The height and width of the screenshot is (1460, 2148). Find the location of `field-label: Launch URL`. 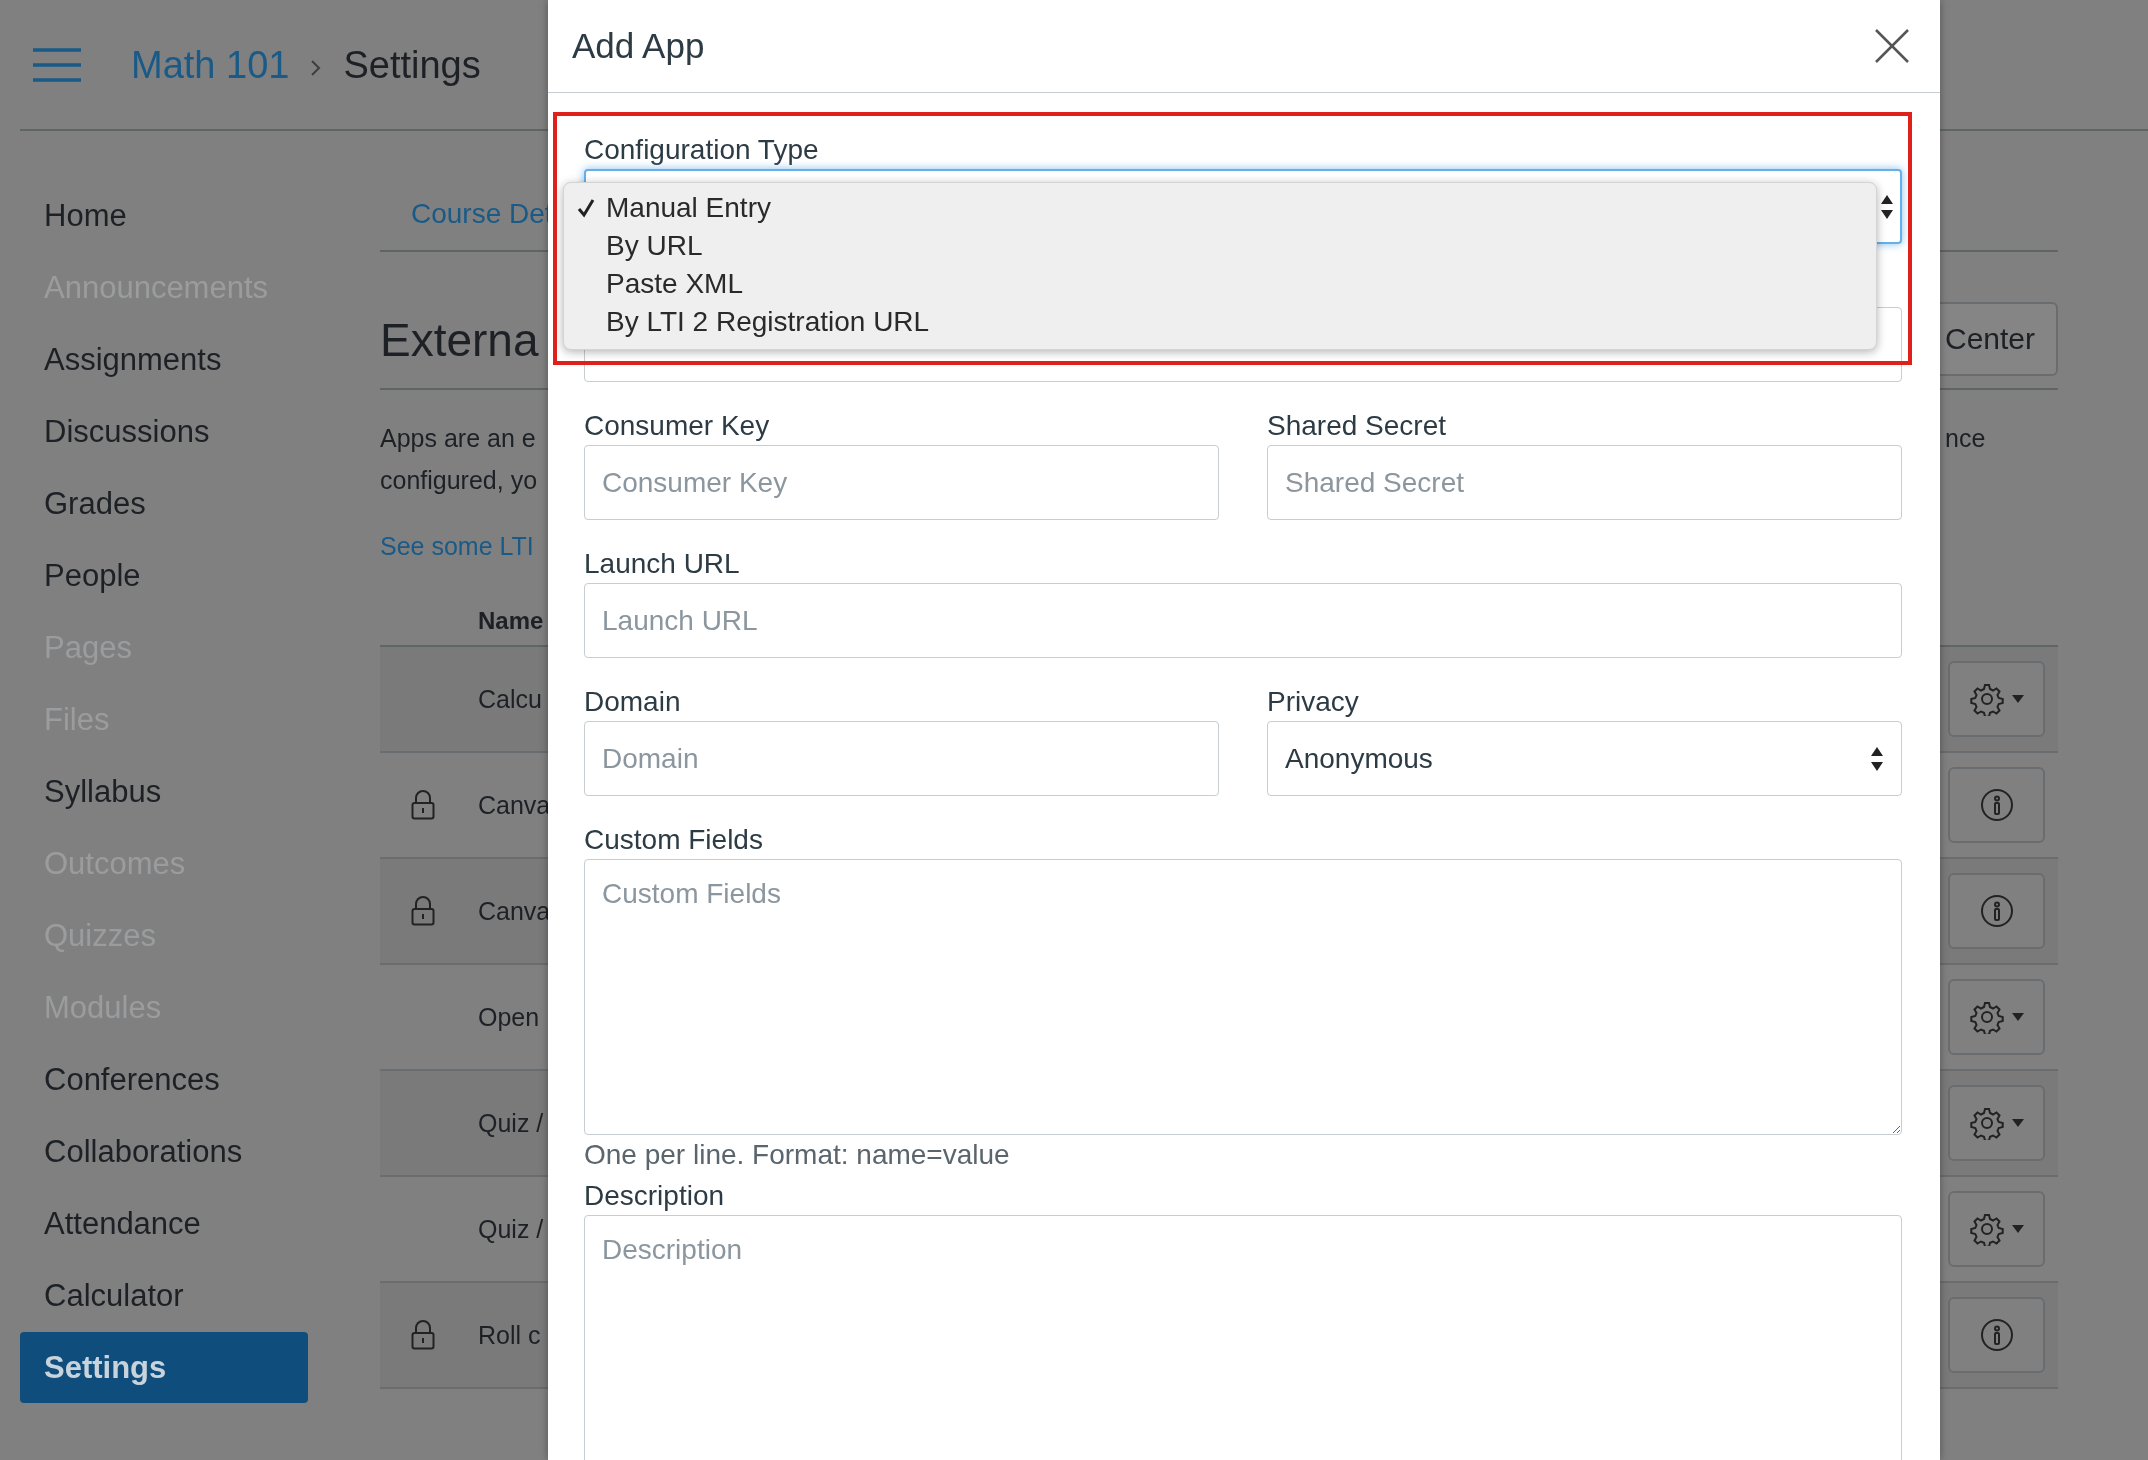

field-label: Launch URL is located at coordinates (662, 564).